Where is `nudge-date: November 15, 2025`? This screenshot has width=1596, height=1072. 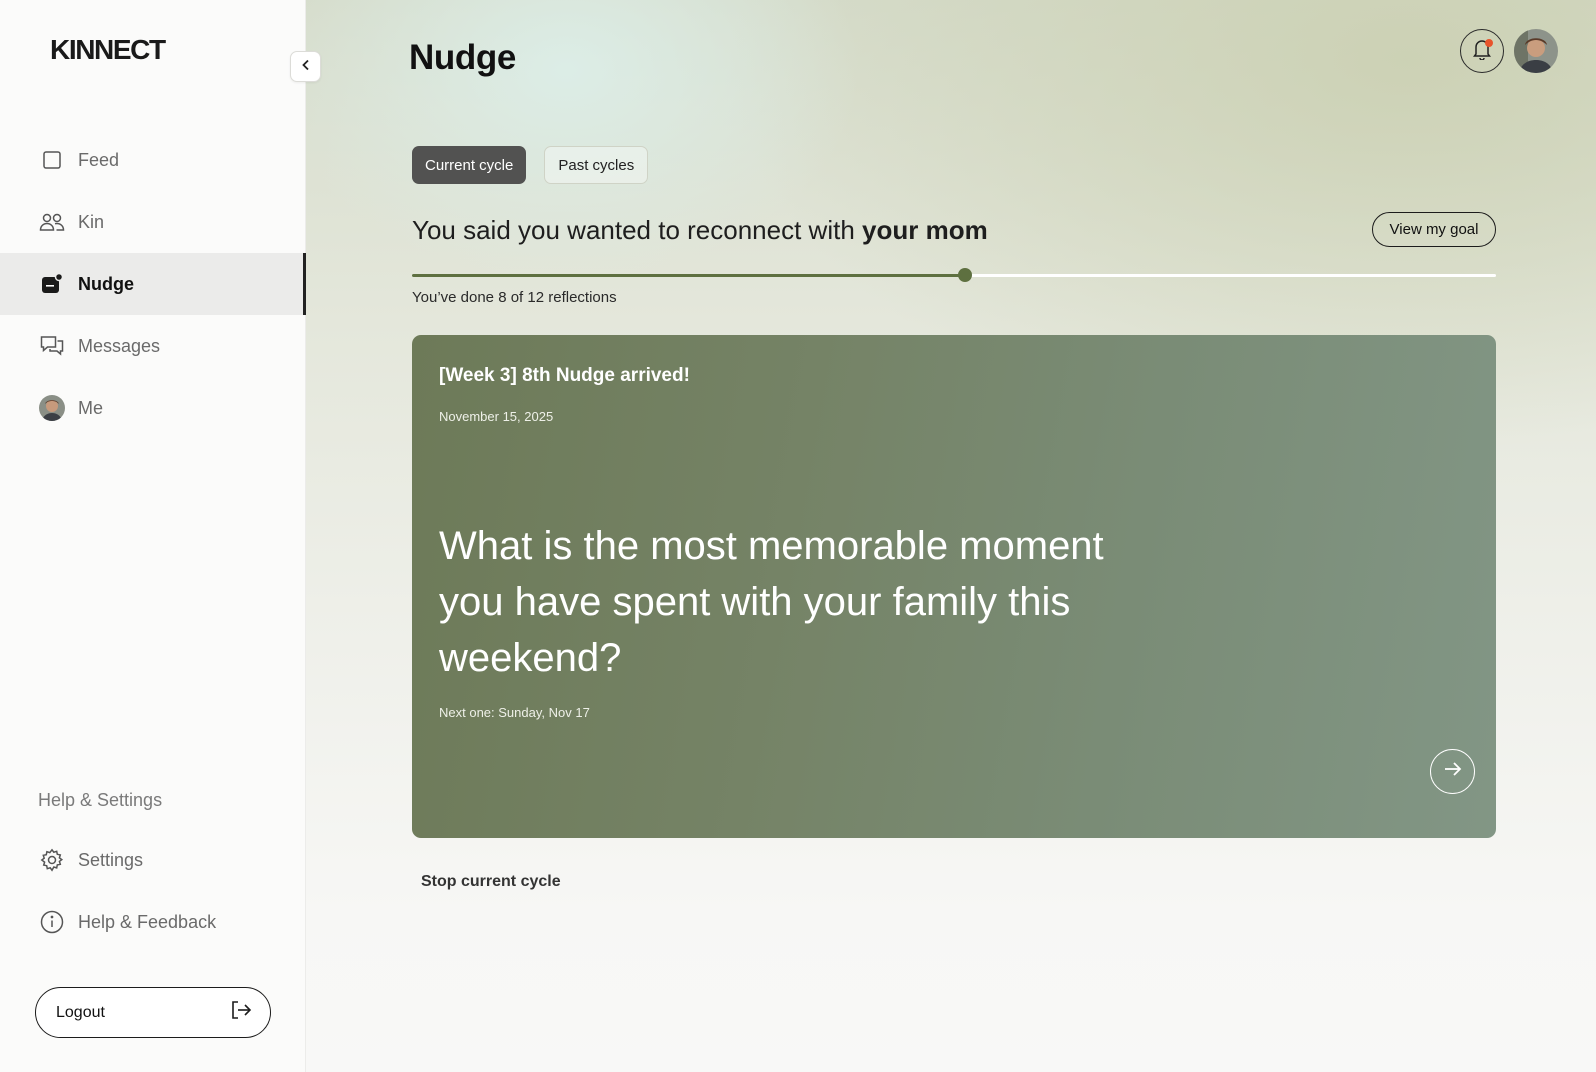
nudge-date: November 15, 2025 is located at coordinates (496, 416).